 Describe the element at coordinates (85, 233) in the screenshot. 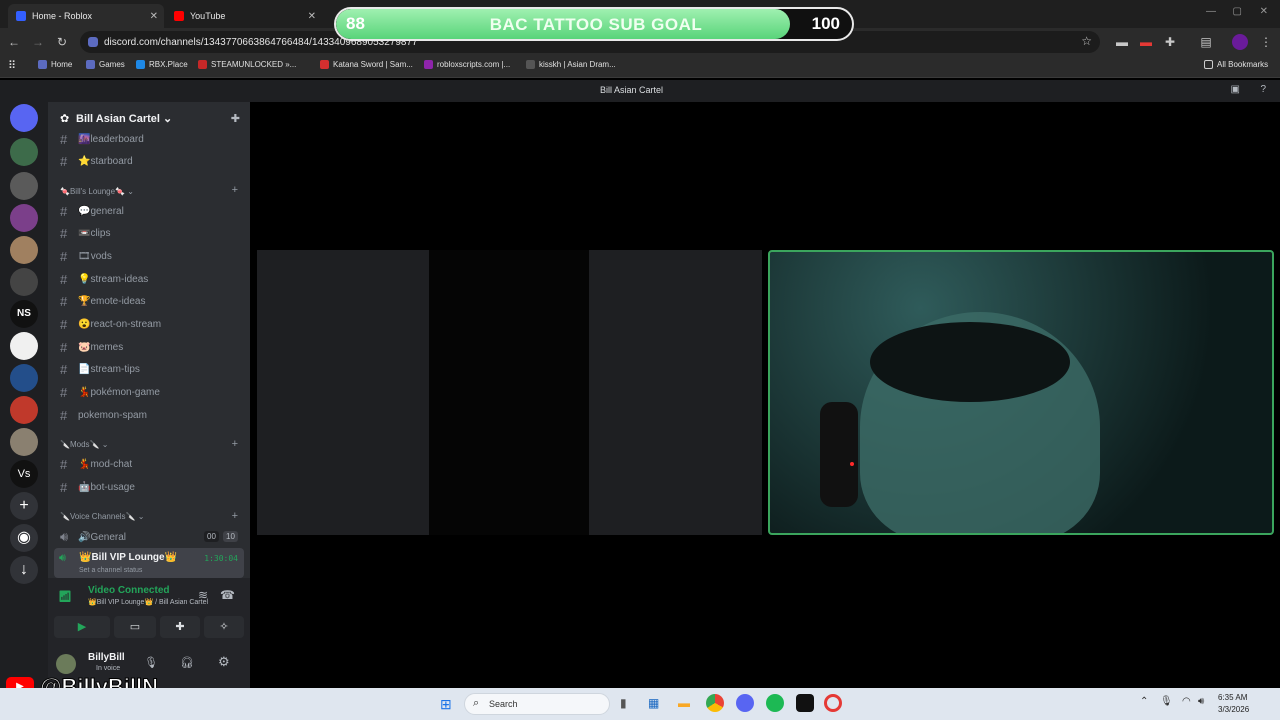

I see `channel-clips: # 📼clips` at that location.